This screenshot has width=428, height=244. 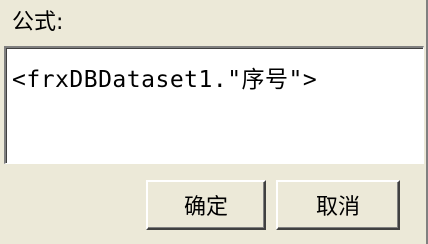 What do you see at coordinates (338, 205) in the screenshot?
I see `cancel-button: 取消` at bounding box center [338, 205].